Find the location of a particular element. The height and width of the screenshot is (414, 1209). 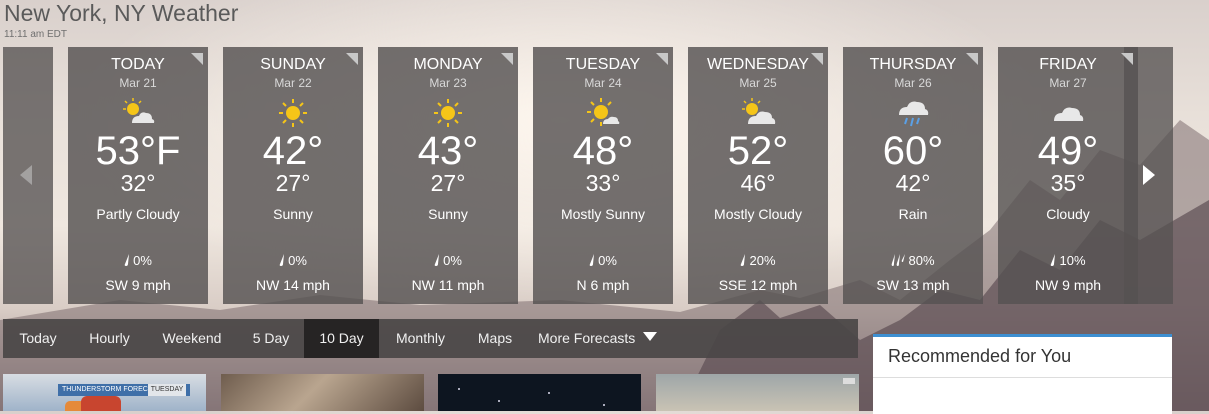

precip-value: 20% is located at coordinates (762, 260).